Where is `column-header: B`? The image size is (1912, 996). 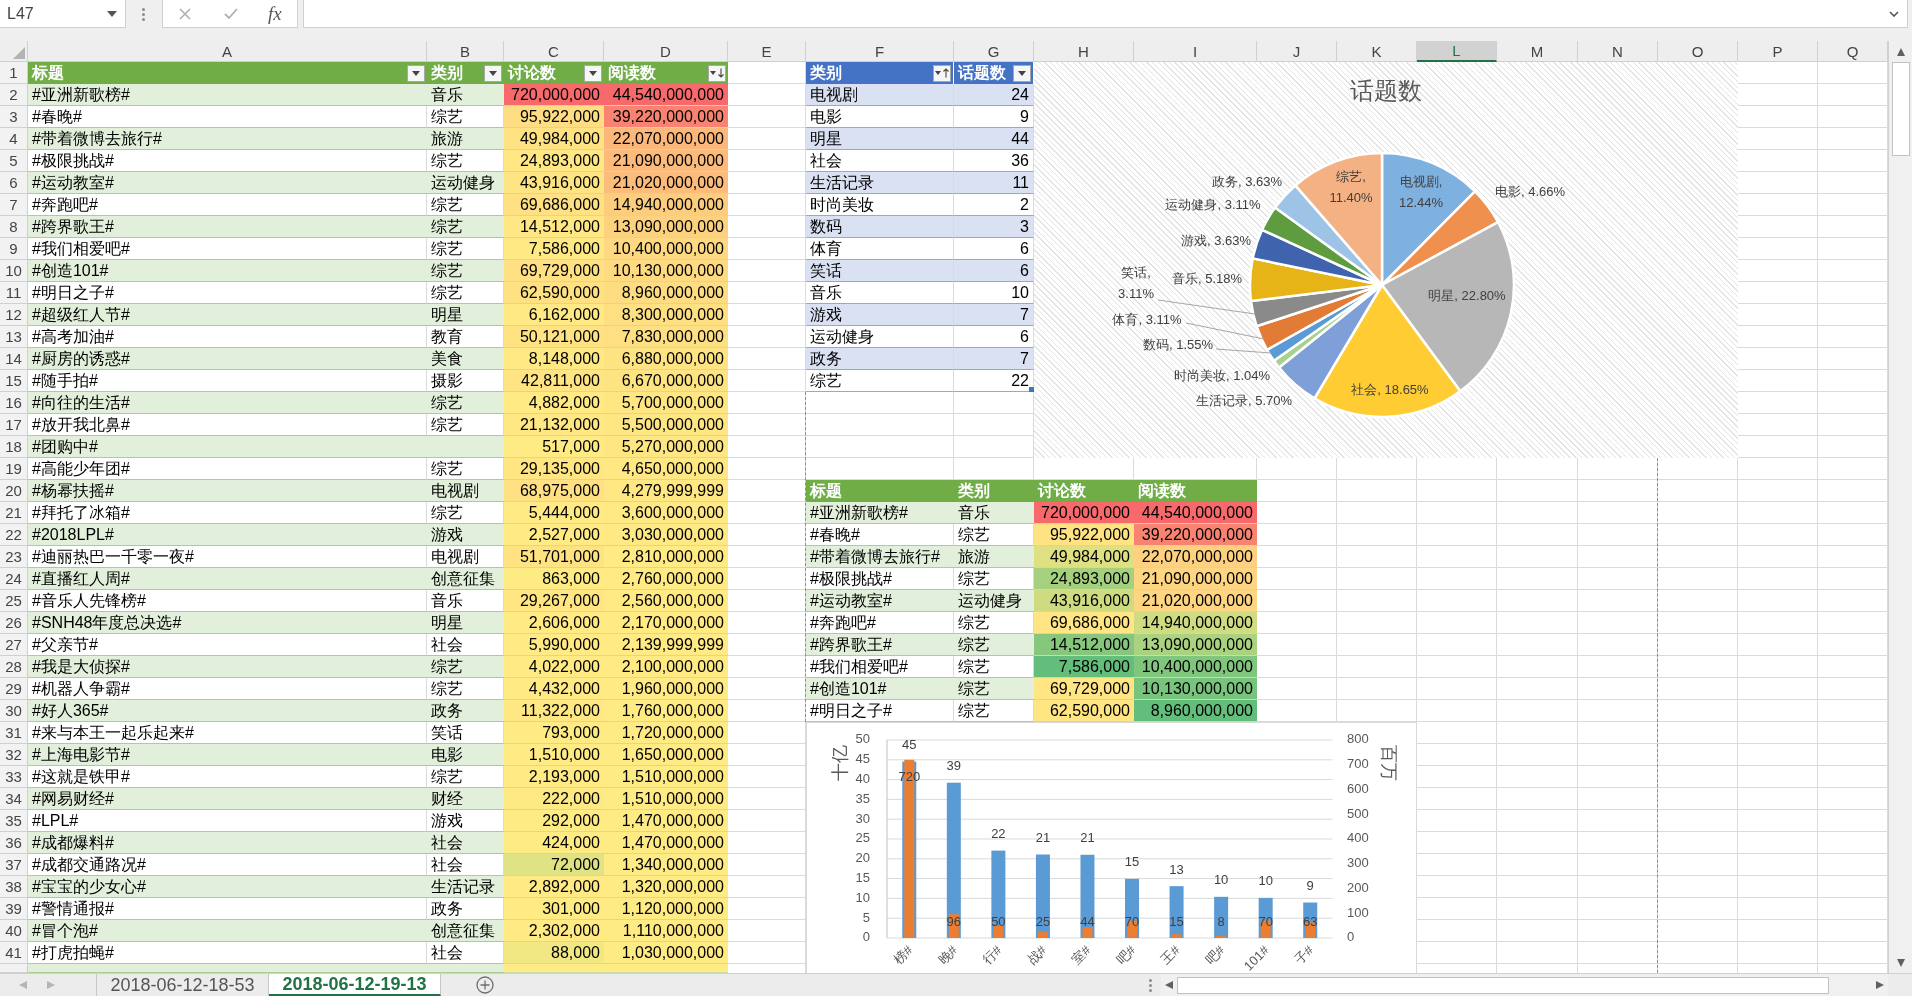
column-header: B is located at coordinates (465, 51).